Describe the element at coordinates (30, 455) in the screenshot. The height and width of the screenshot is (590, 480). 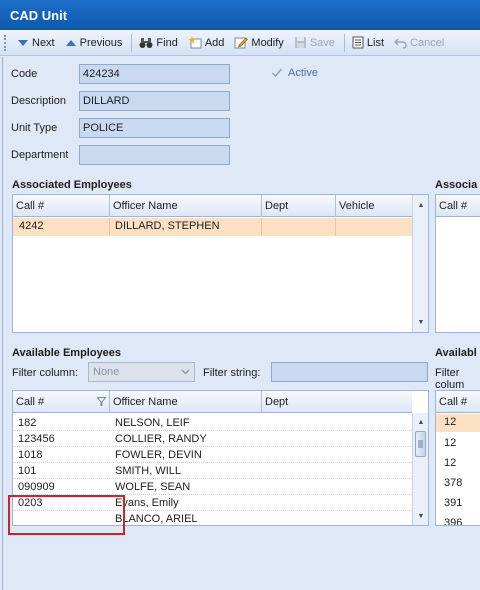
I see `cell-call: 1018` at that location.